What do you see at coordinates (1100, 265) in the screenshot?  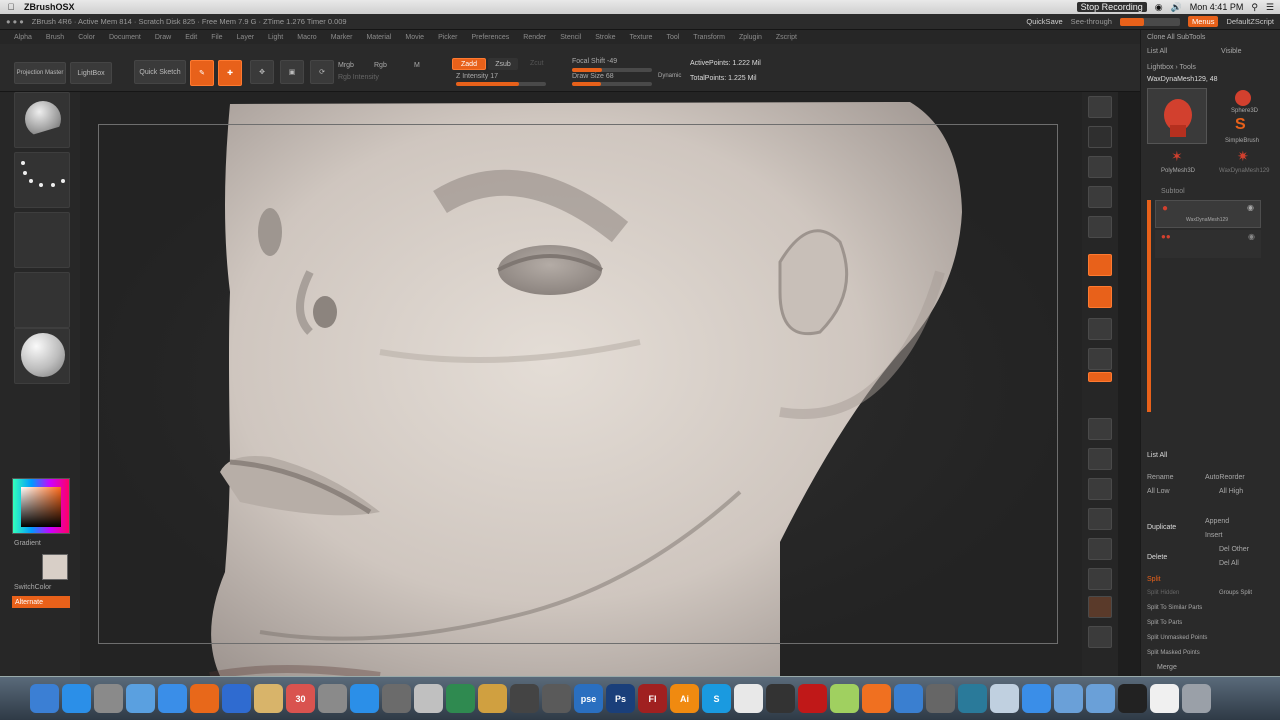 I see `persp-button` at bounding box center [1100, 265].